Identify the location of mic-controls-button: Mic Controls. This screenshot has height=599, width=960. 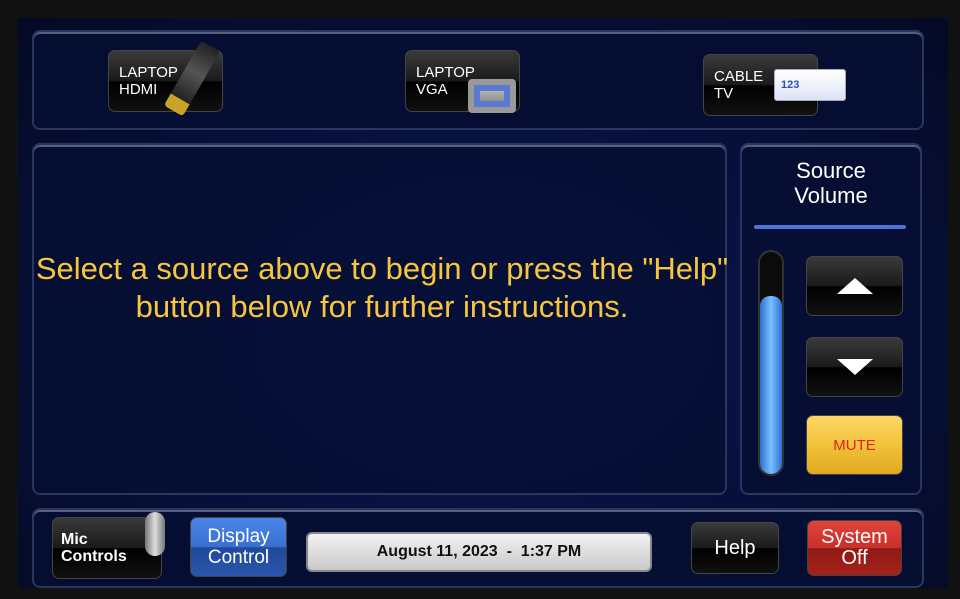
(108, 545).